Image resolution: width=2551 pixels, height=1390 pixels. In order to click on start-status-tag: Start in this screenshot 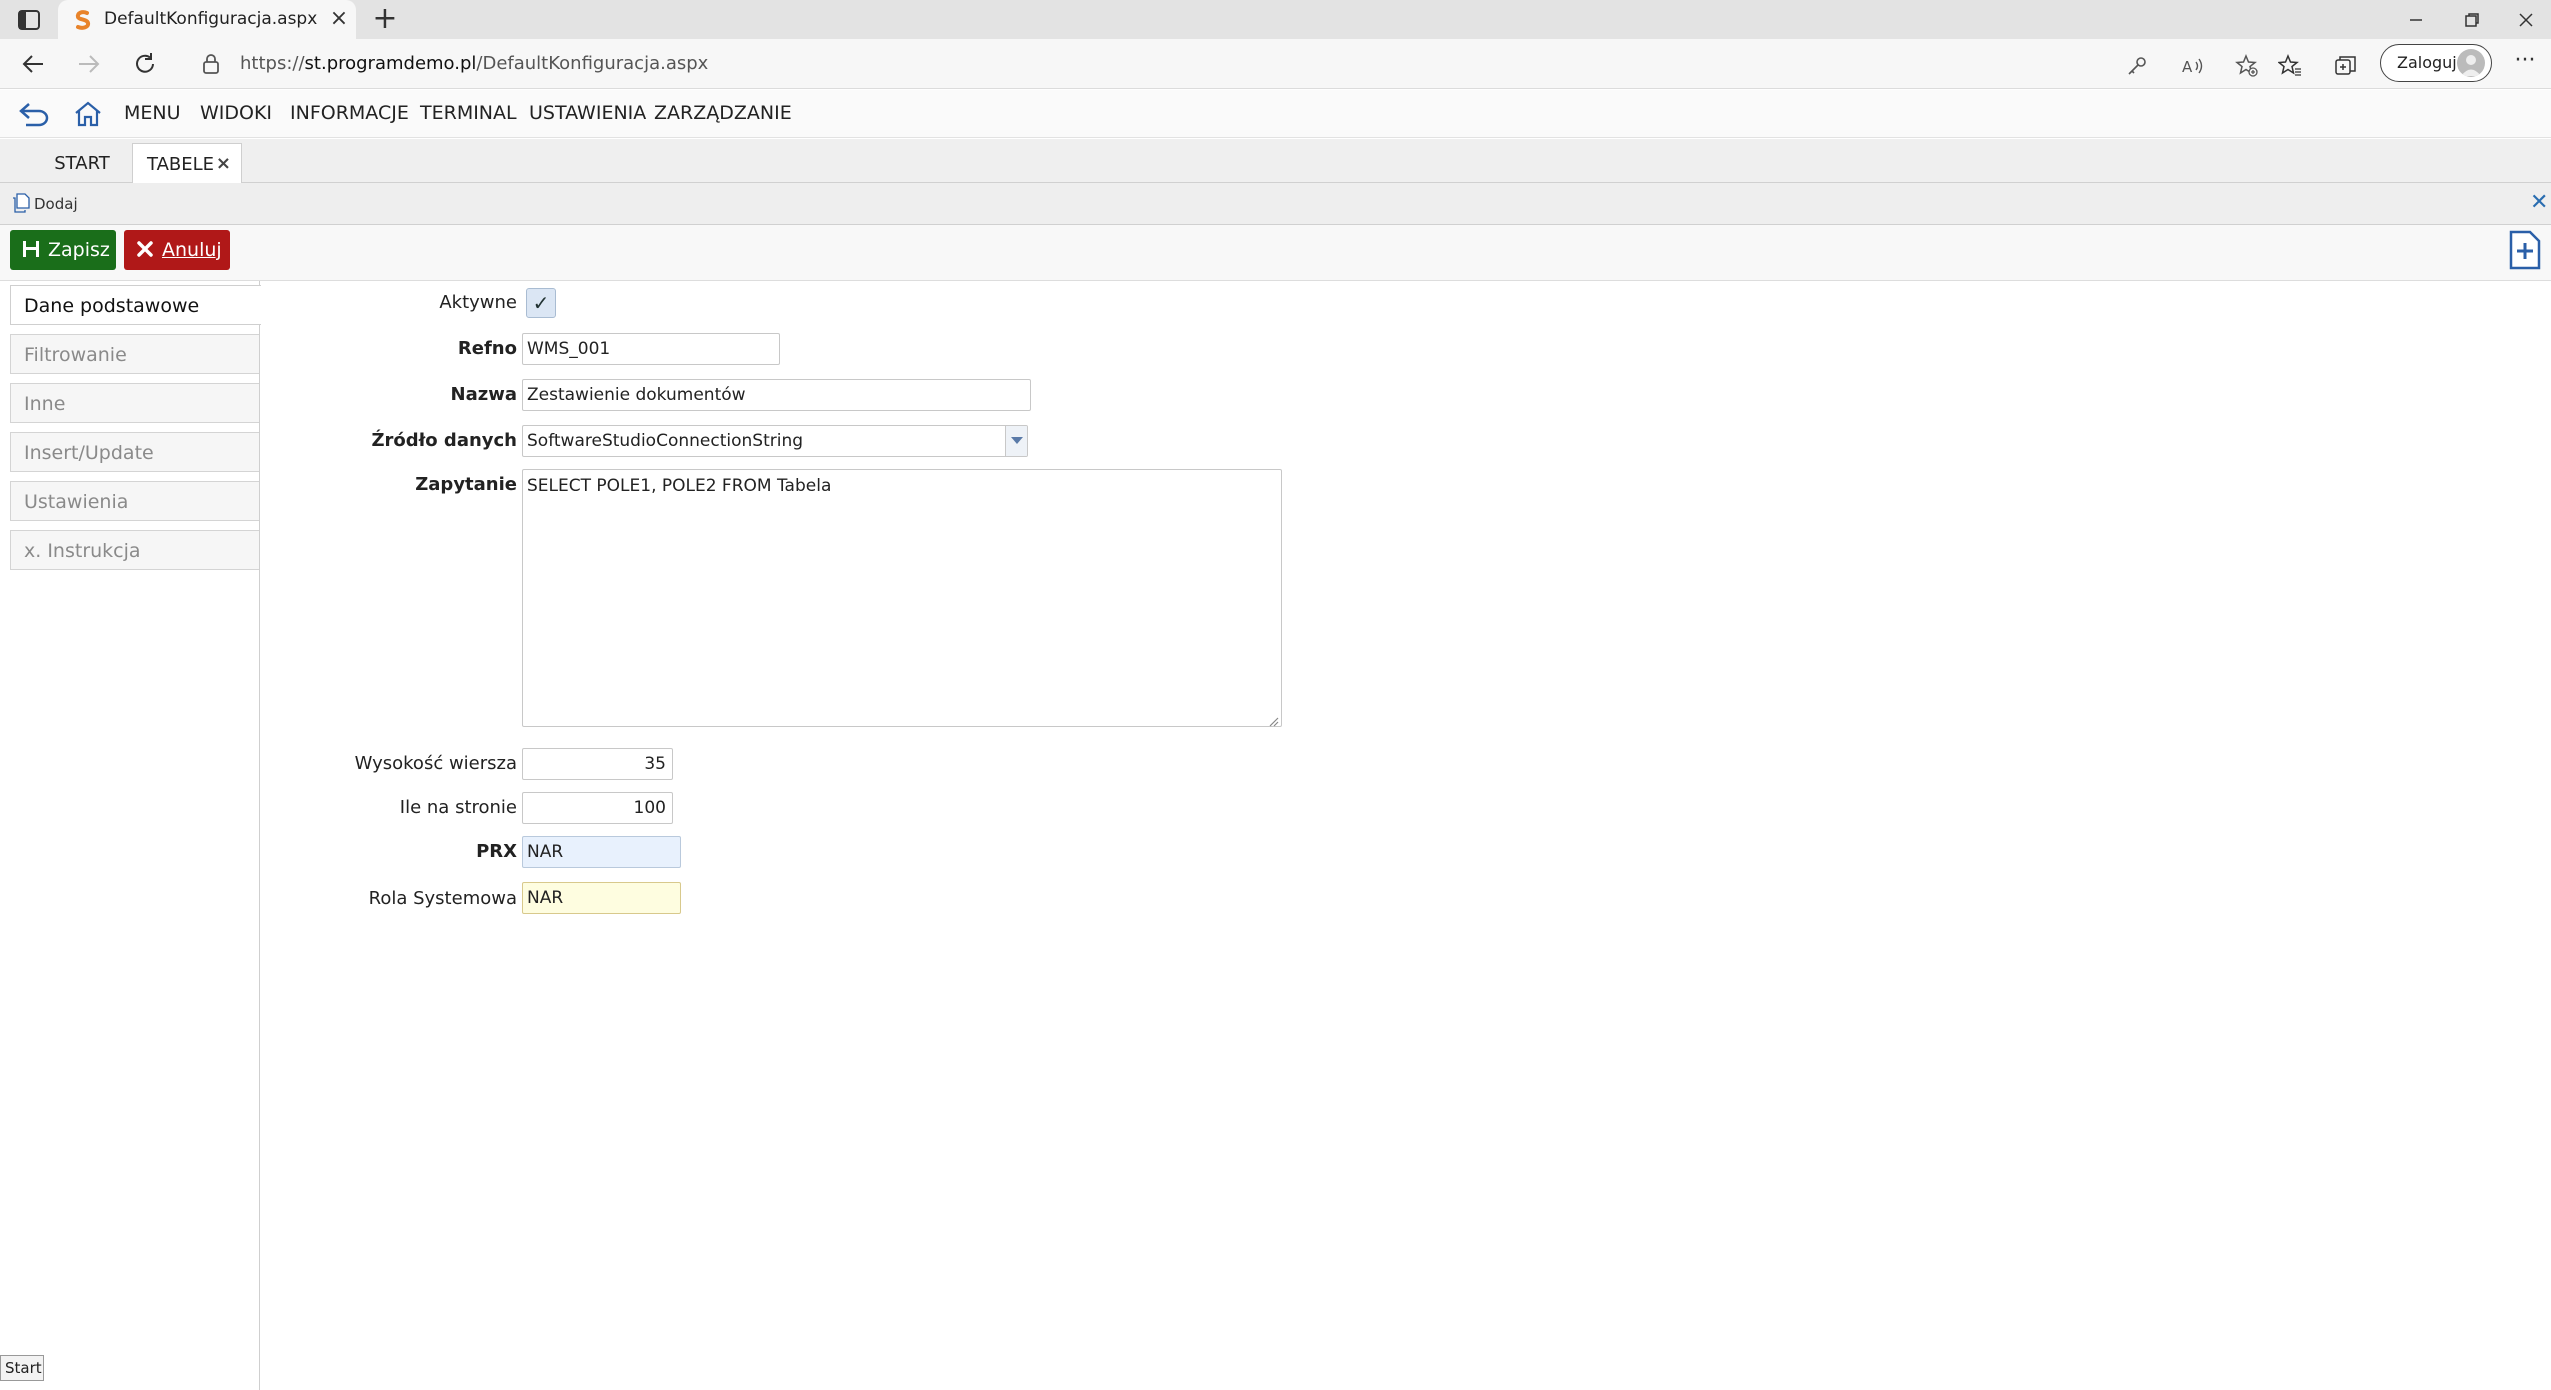, I will do `click(22, 1368)`.